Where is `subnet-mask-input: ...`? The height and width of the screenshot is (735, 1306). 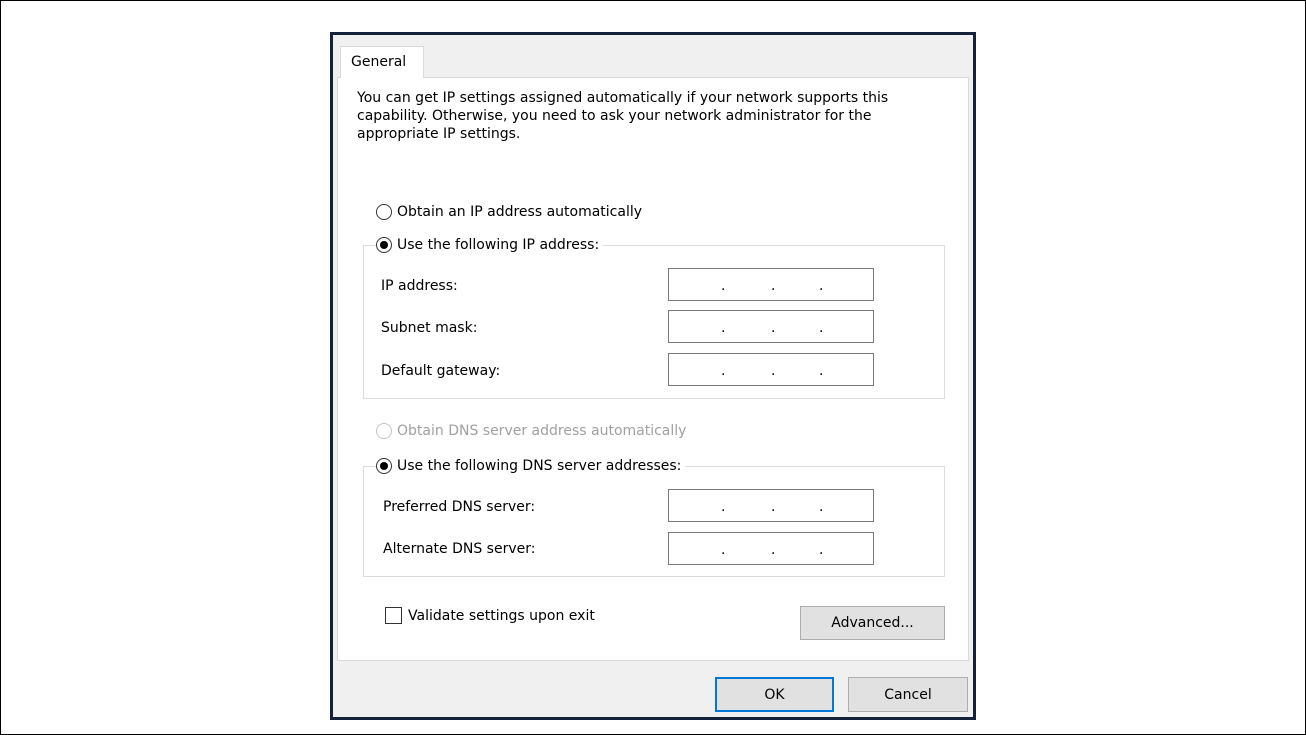
subnet-mask-input: ... is located at coordinates (771, 326).